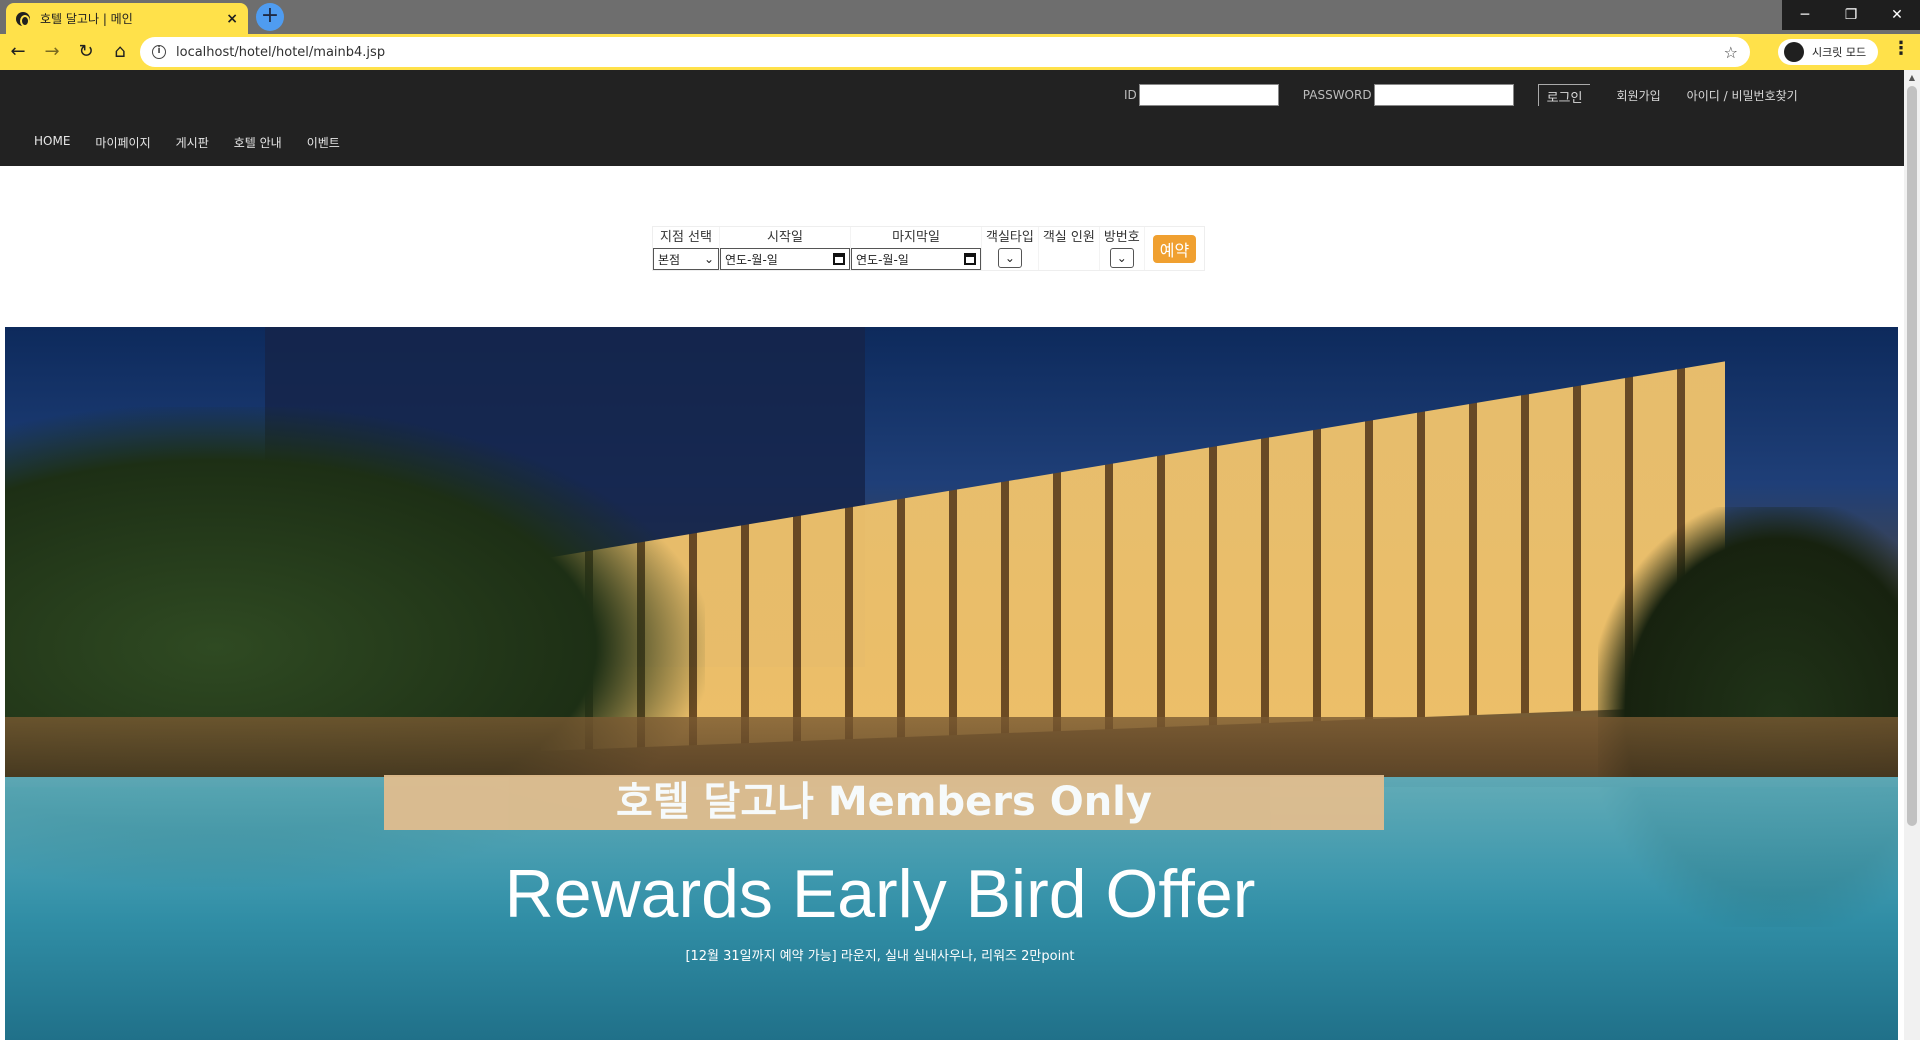 The height and width of the screenshot is (1040, 1920). What do you see at coordinates (159, 52) in the screenshot?
I see `site-info-icon: i` at bounding box center [159, 52].